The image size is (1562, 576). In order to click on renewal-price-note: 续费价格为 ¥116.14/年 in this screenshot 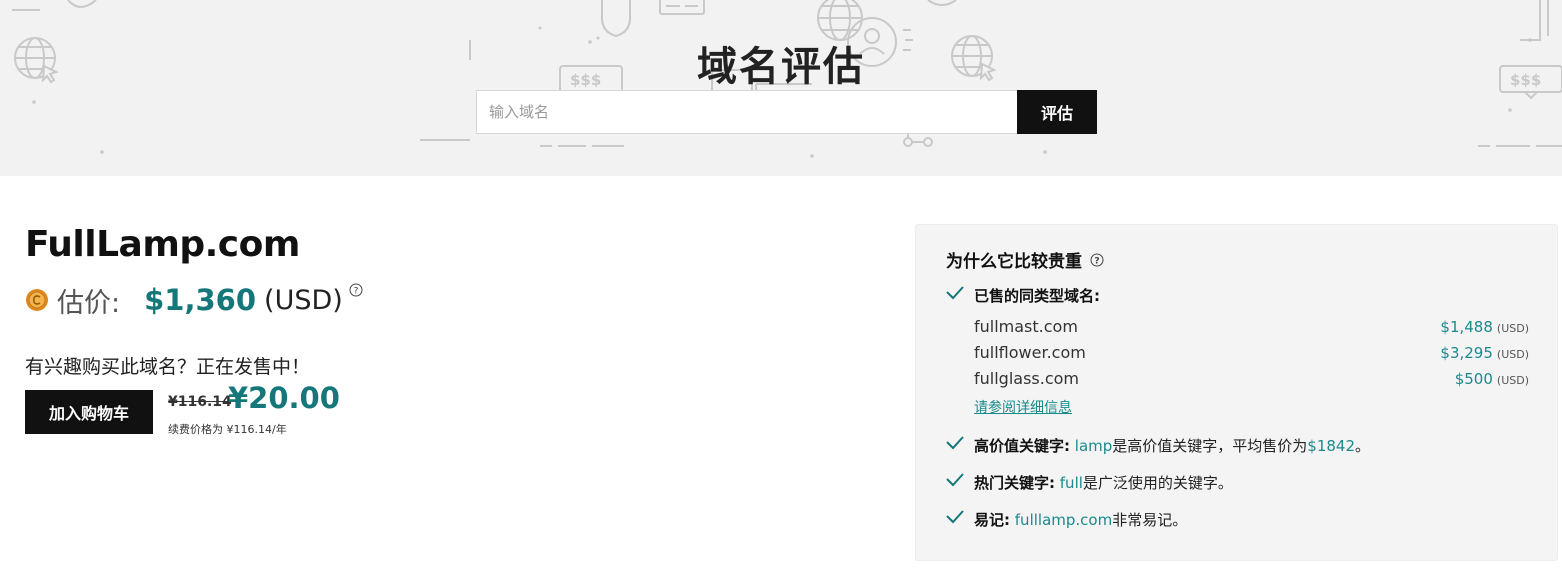, I will do `click(227, 429)`.